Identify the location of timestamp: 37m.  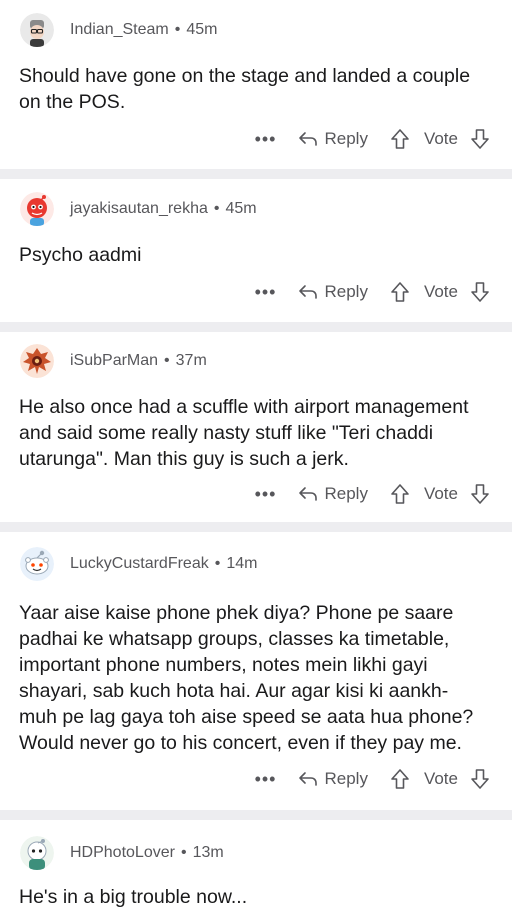
(191, 360).